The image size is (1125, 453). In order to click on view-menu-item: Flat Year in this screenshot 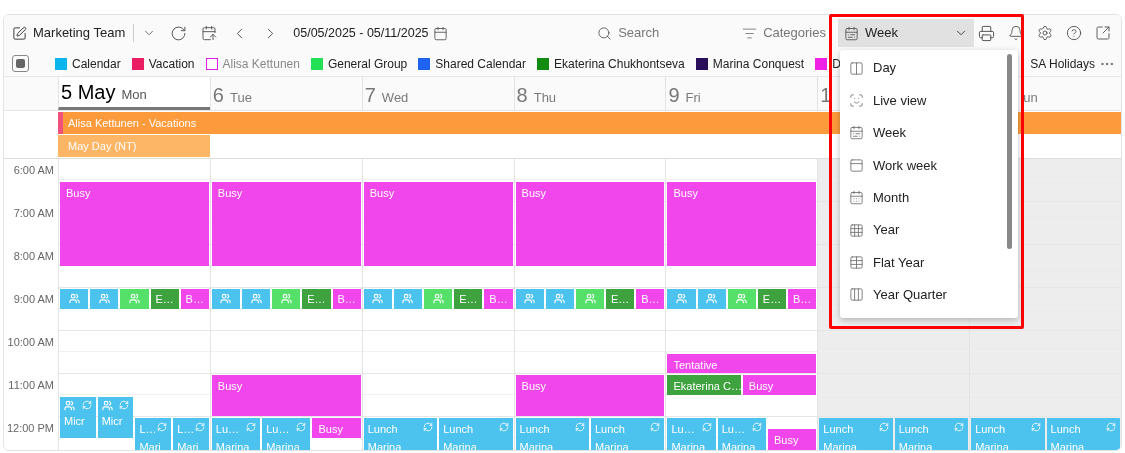, I will do `click(920, 262)`.